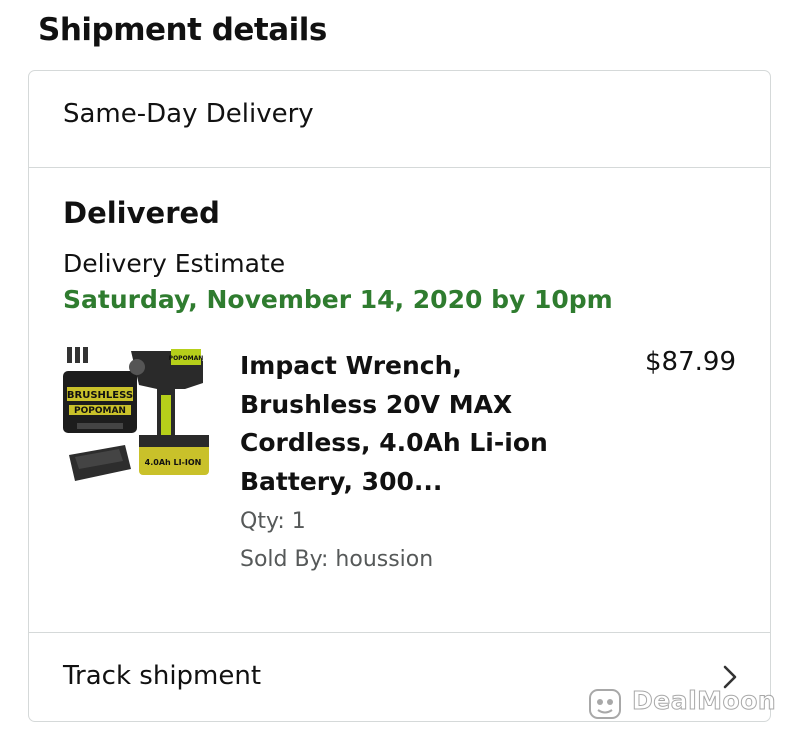  Describe the element at coordinates (337, 559) in the screenshot. I see `item-seller: Sold By: houssion` at that location.